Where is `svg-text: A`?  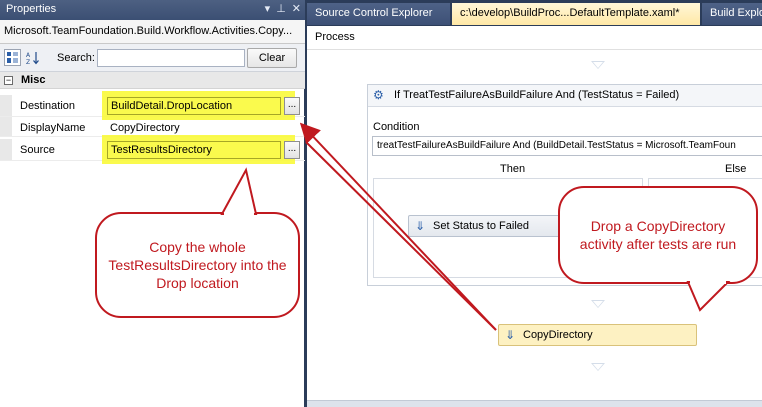 svg-text: A is located at coordinates (28, 55).